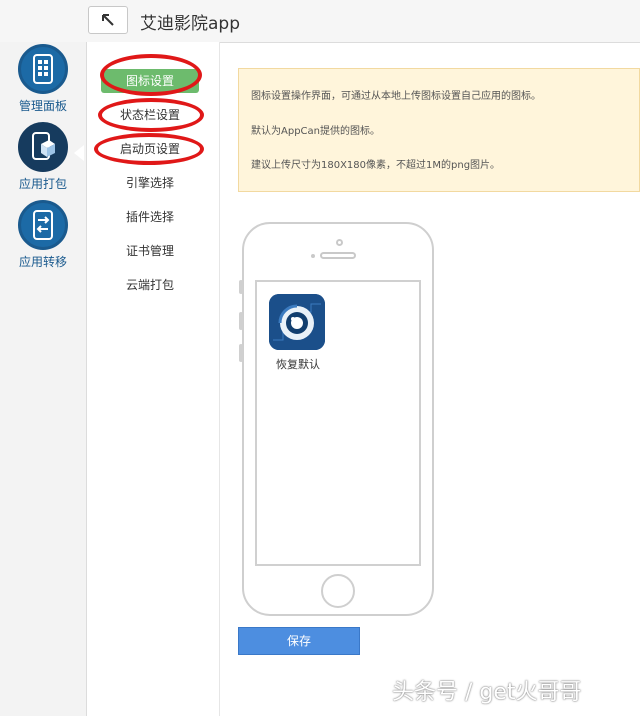  I want to click on grid-phone-icon, so click(43, 69).